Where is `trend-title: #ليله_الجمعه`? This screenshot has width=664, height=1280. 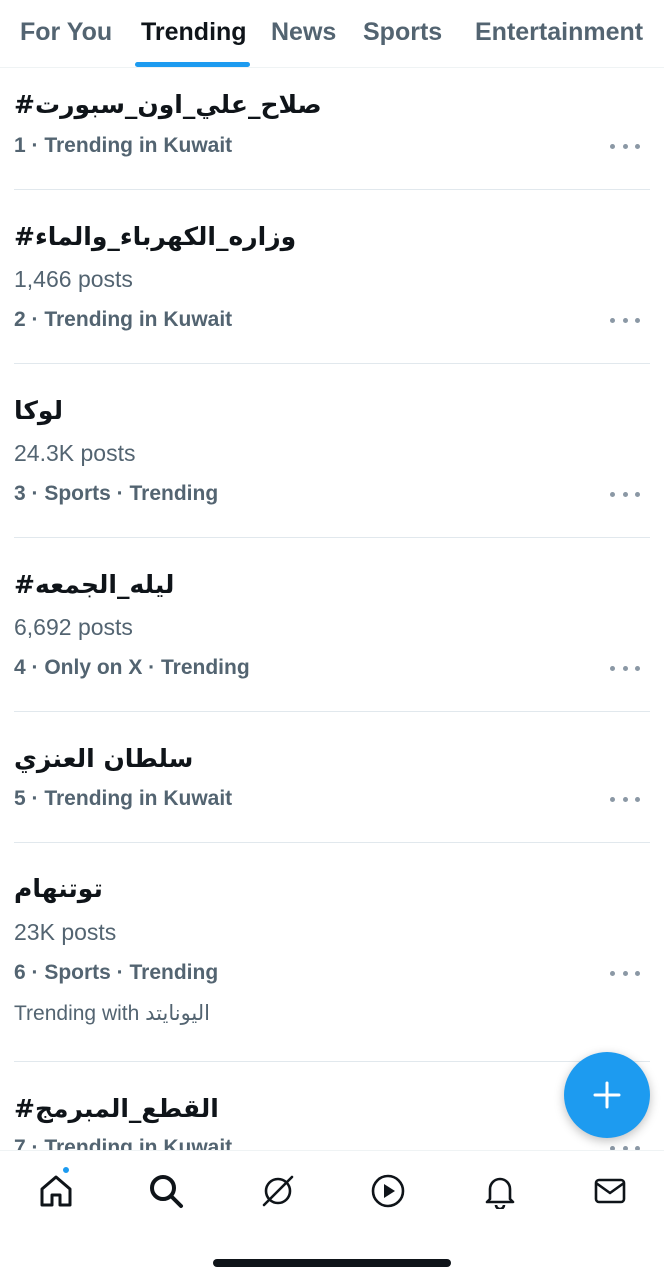 trend-title: #ليله_الجمعه is located at coordinates (94, 584).